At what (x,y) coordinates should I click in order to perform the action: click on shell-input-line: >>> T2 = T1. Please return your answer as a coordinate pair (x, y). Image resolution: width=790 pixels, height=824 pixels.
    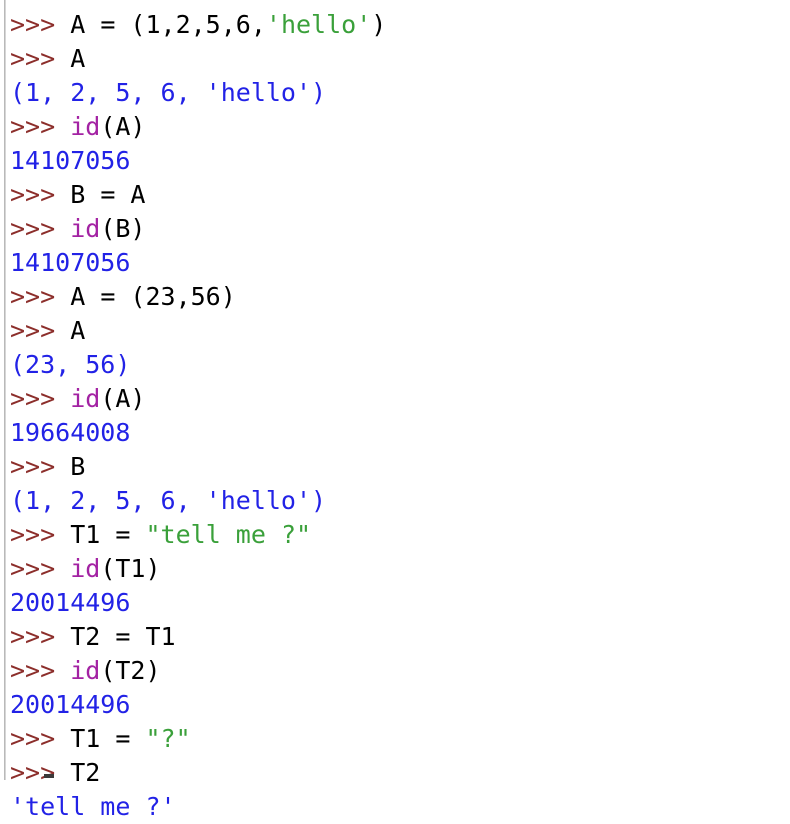
    Looking at the image, I should click on (395, 637).